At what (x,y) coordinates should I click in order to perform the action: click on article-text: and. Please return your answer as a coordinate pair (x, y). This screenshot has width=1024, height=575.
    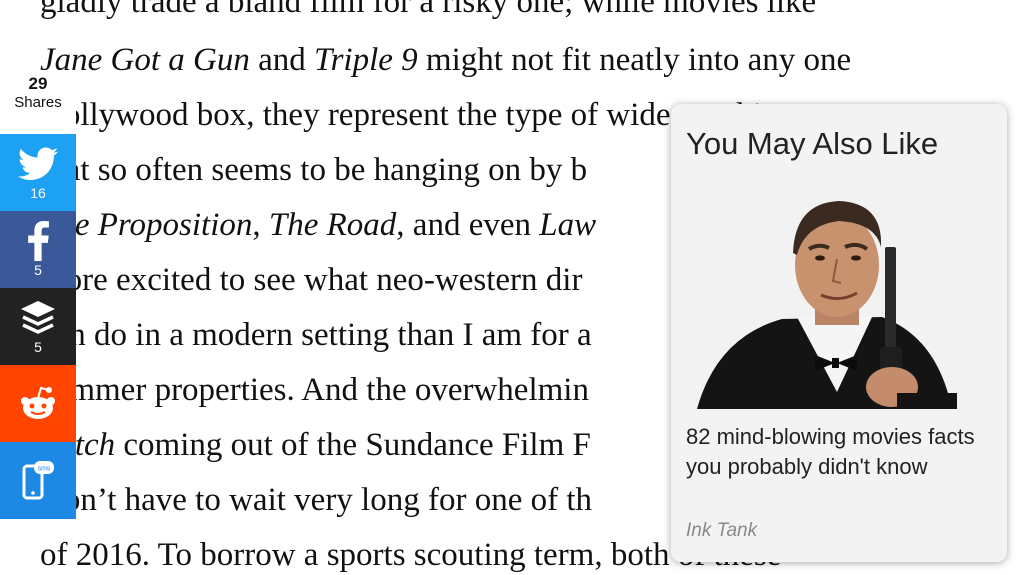
    Looking at the image, I should click on (282, 60).